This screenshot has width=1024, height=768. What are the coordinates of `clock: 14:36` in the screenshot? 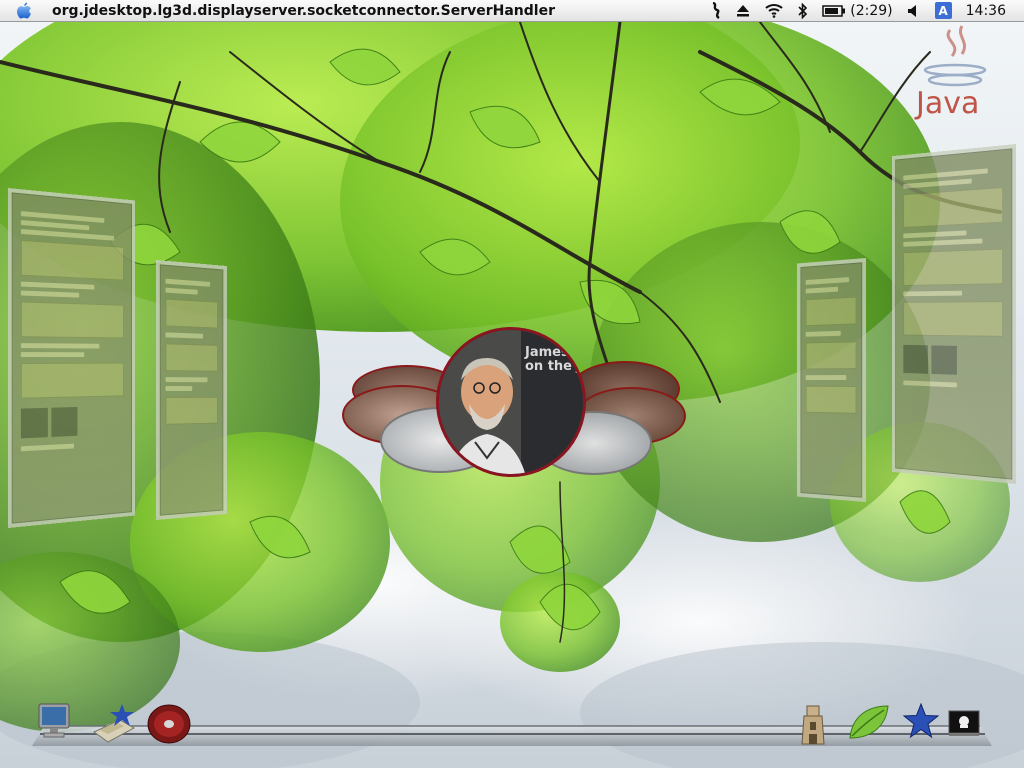 It's located at (986, 11).